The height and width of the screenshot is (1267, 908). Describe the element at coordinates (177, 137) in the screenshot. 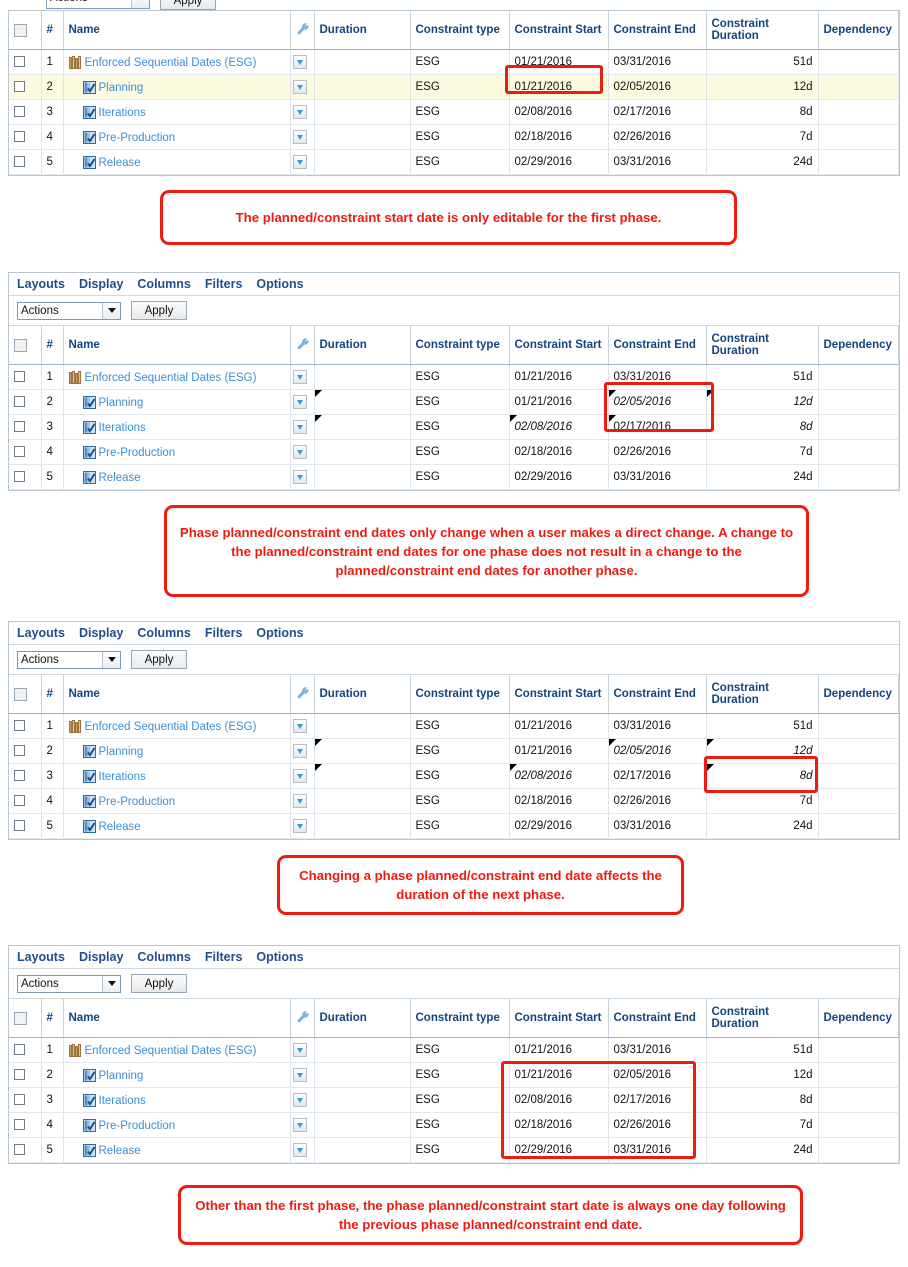

I see `row-name-cell: Pre-Production` at that location.